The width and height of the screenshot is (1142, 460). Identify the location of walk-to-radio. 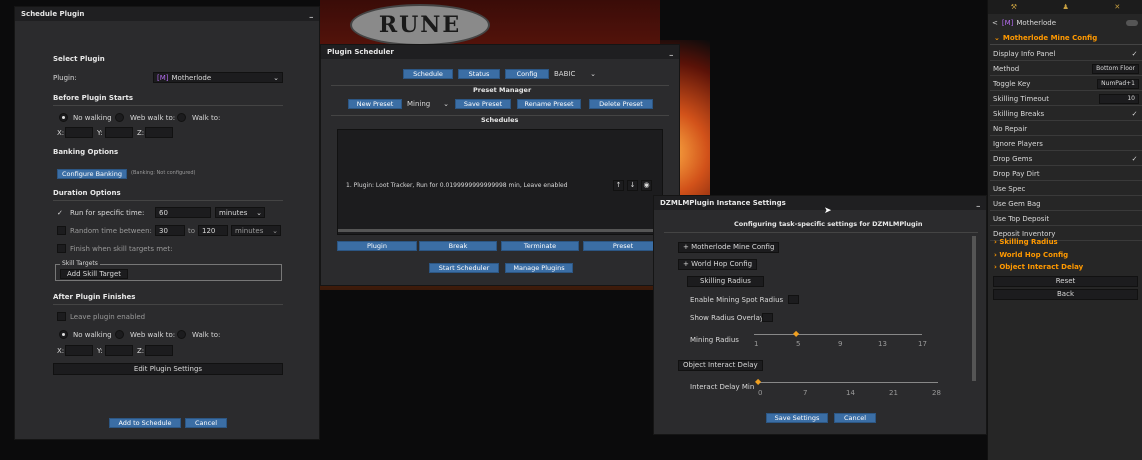
(181, 117).